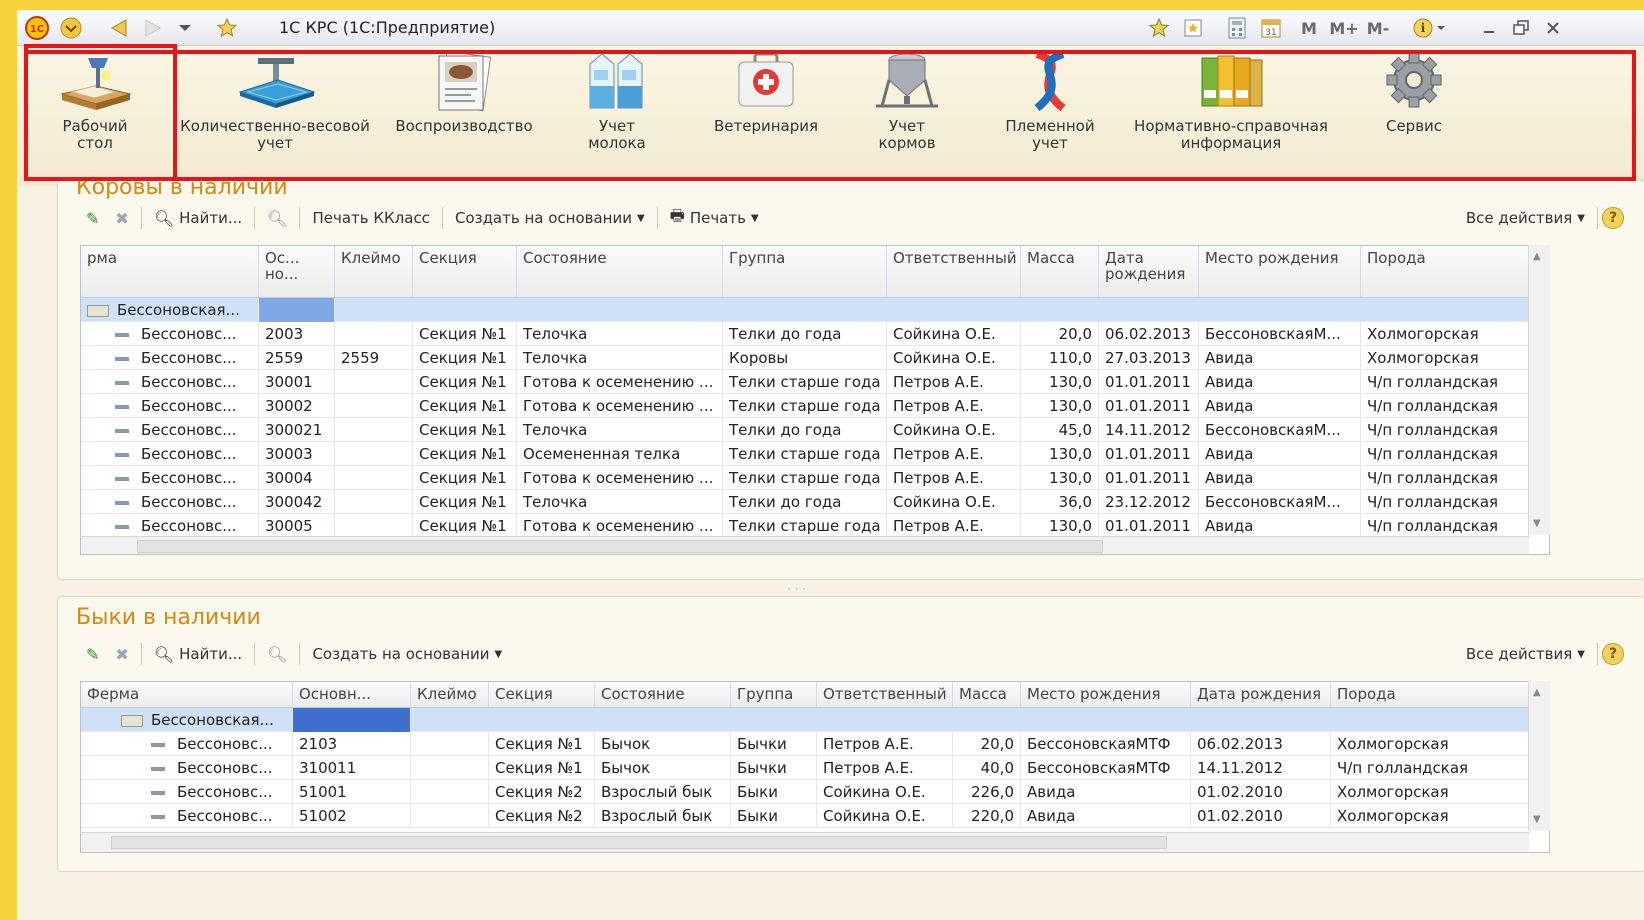  What do you see at coordinates (1271, 28) in the screenshot?
I see `calendar-icon: 31` at bounding box center [1271, 28].